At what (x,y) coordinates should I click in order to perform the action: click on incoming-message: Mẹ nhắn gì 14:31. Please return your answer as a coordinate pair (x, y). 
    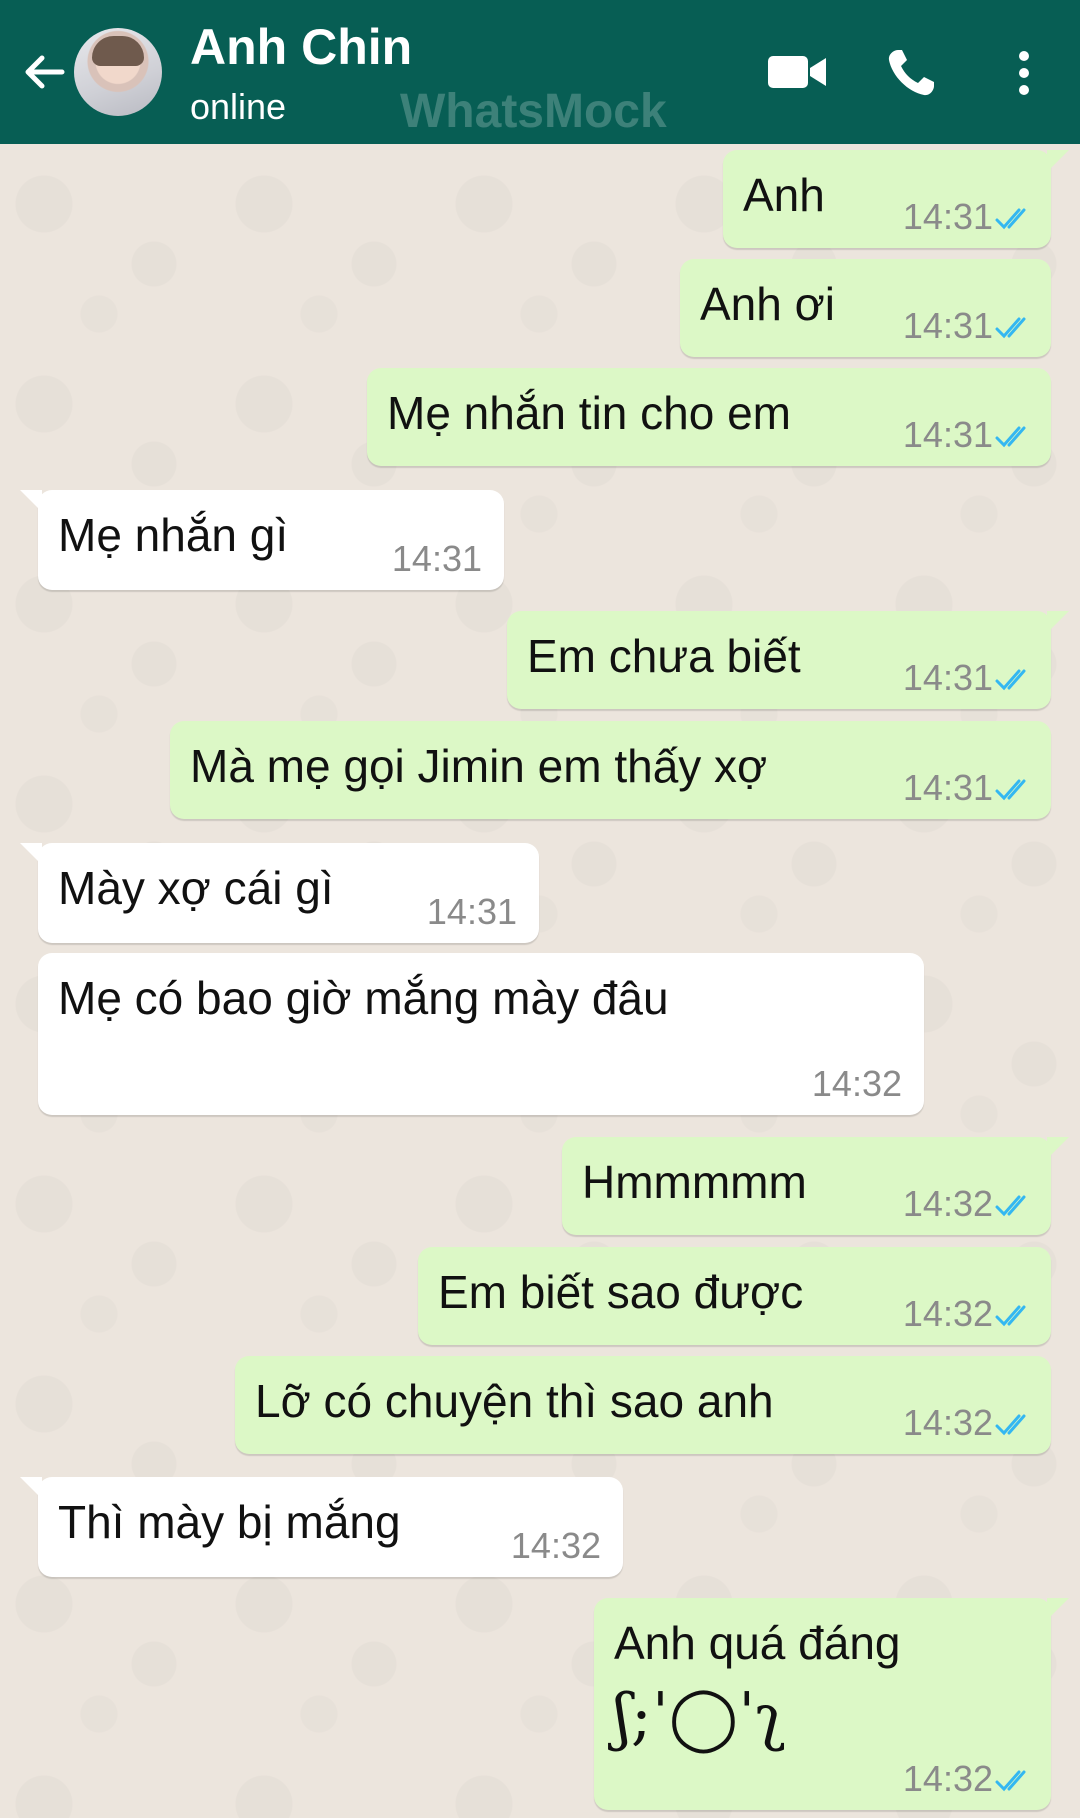
    Looking at the image, I should click on (262, 540).